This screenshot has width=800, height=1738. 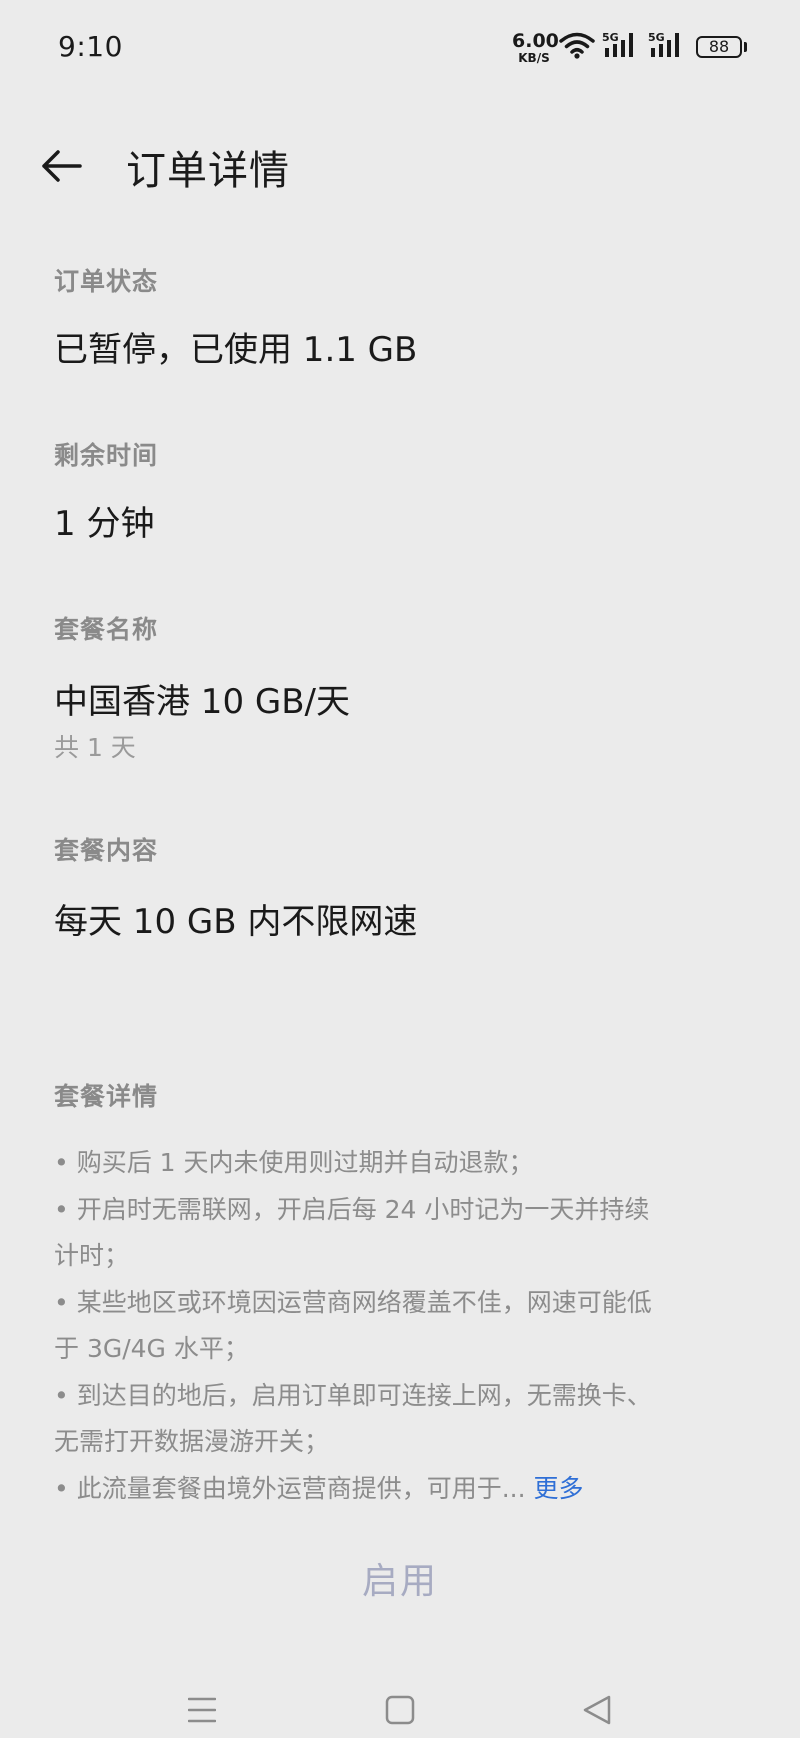 I want to click on battery-tip, so click(x=745, y=47).